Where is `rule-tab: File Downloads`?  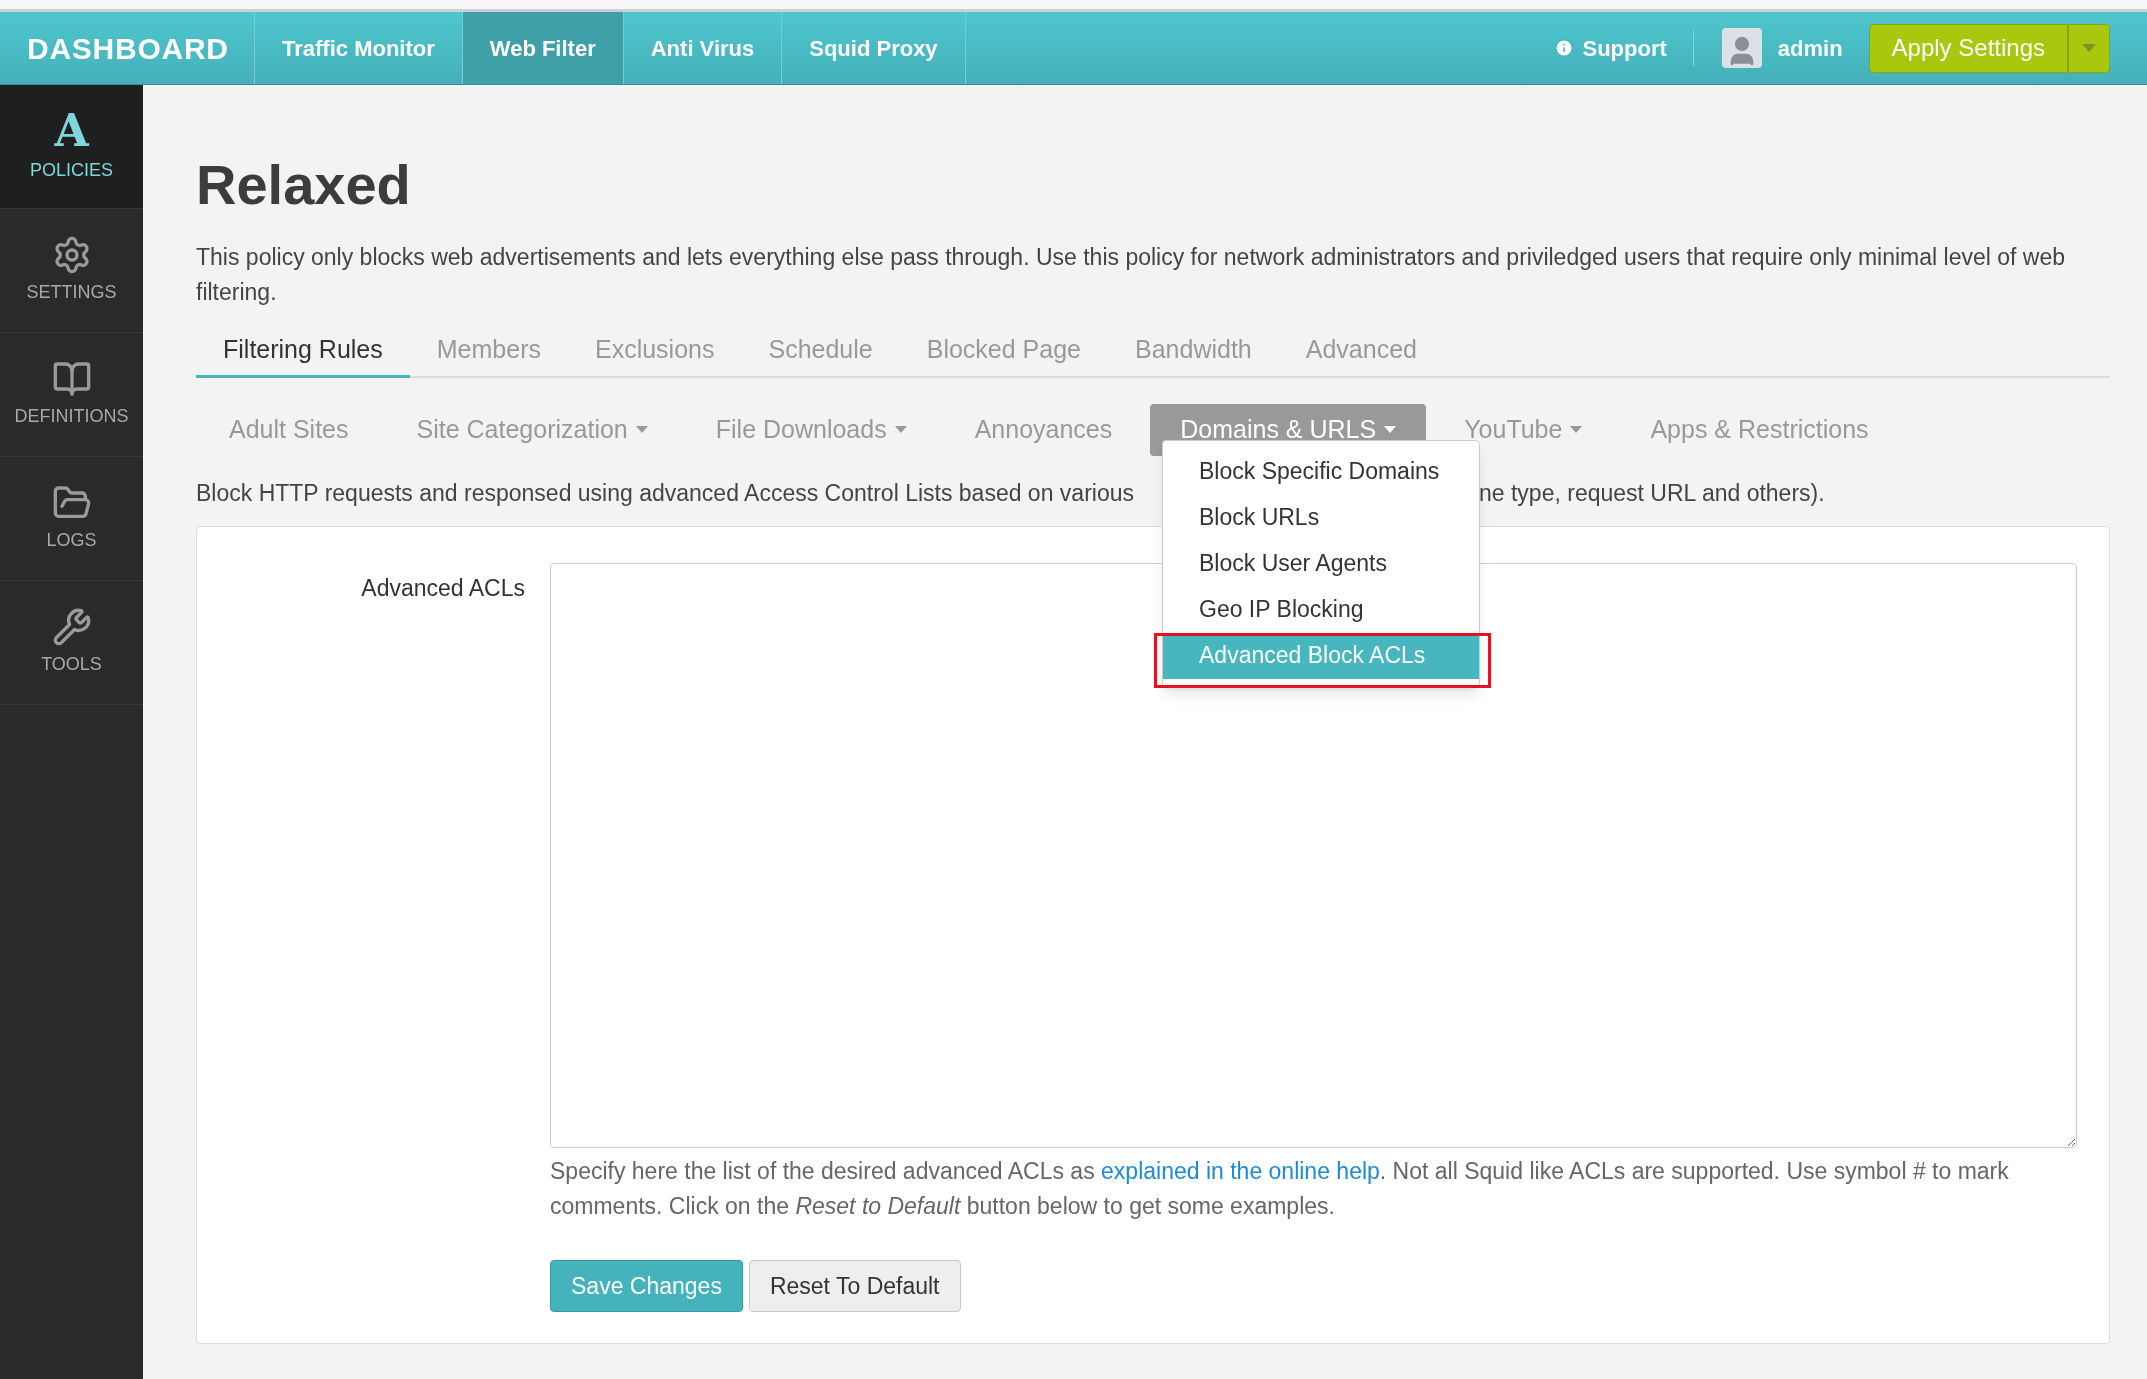
rule-tab: File Downloads is located at coordinates (811, 429).